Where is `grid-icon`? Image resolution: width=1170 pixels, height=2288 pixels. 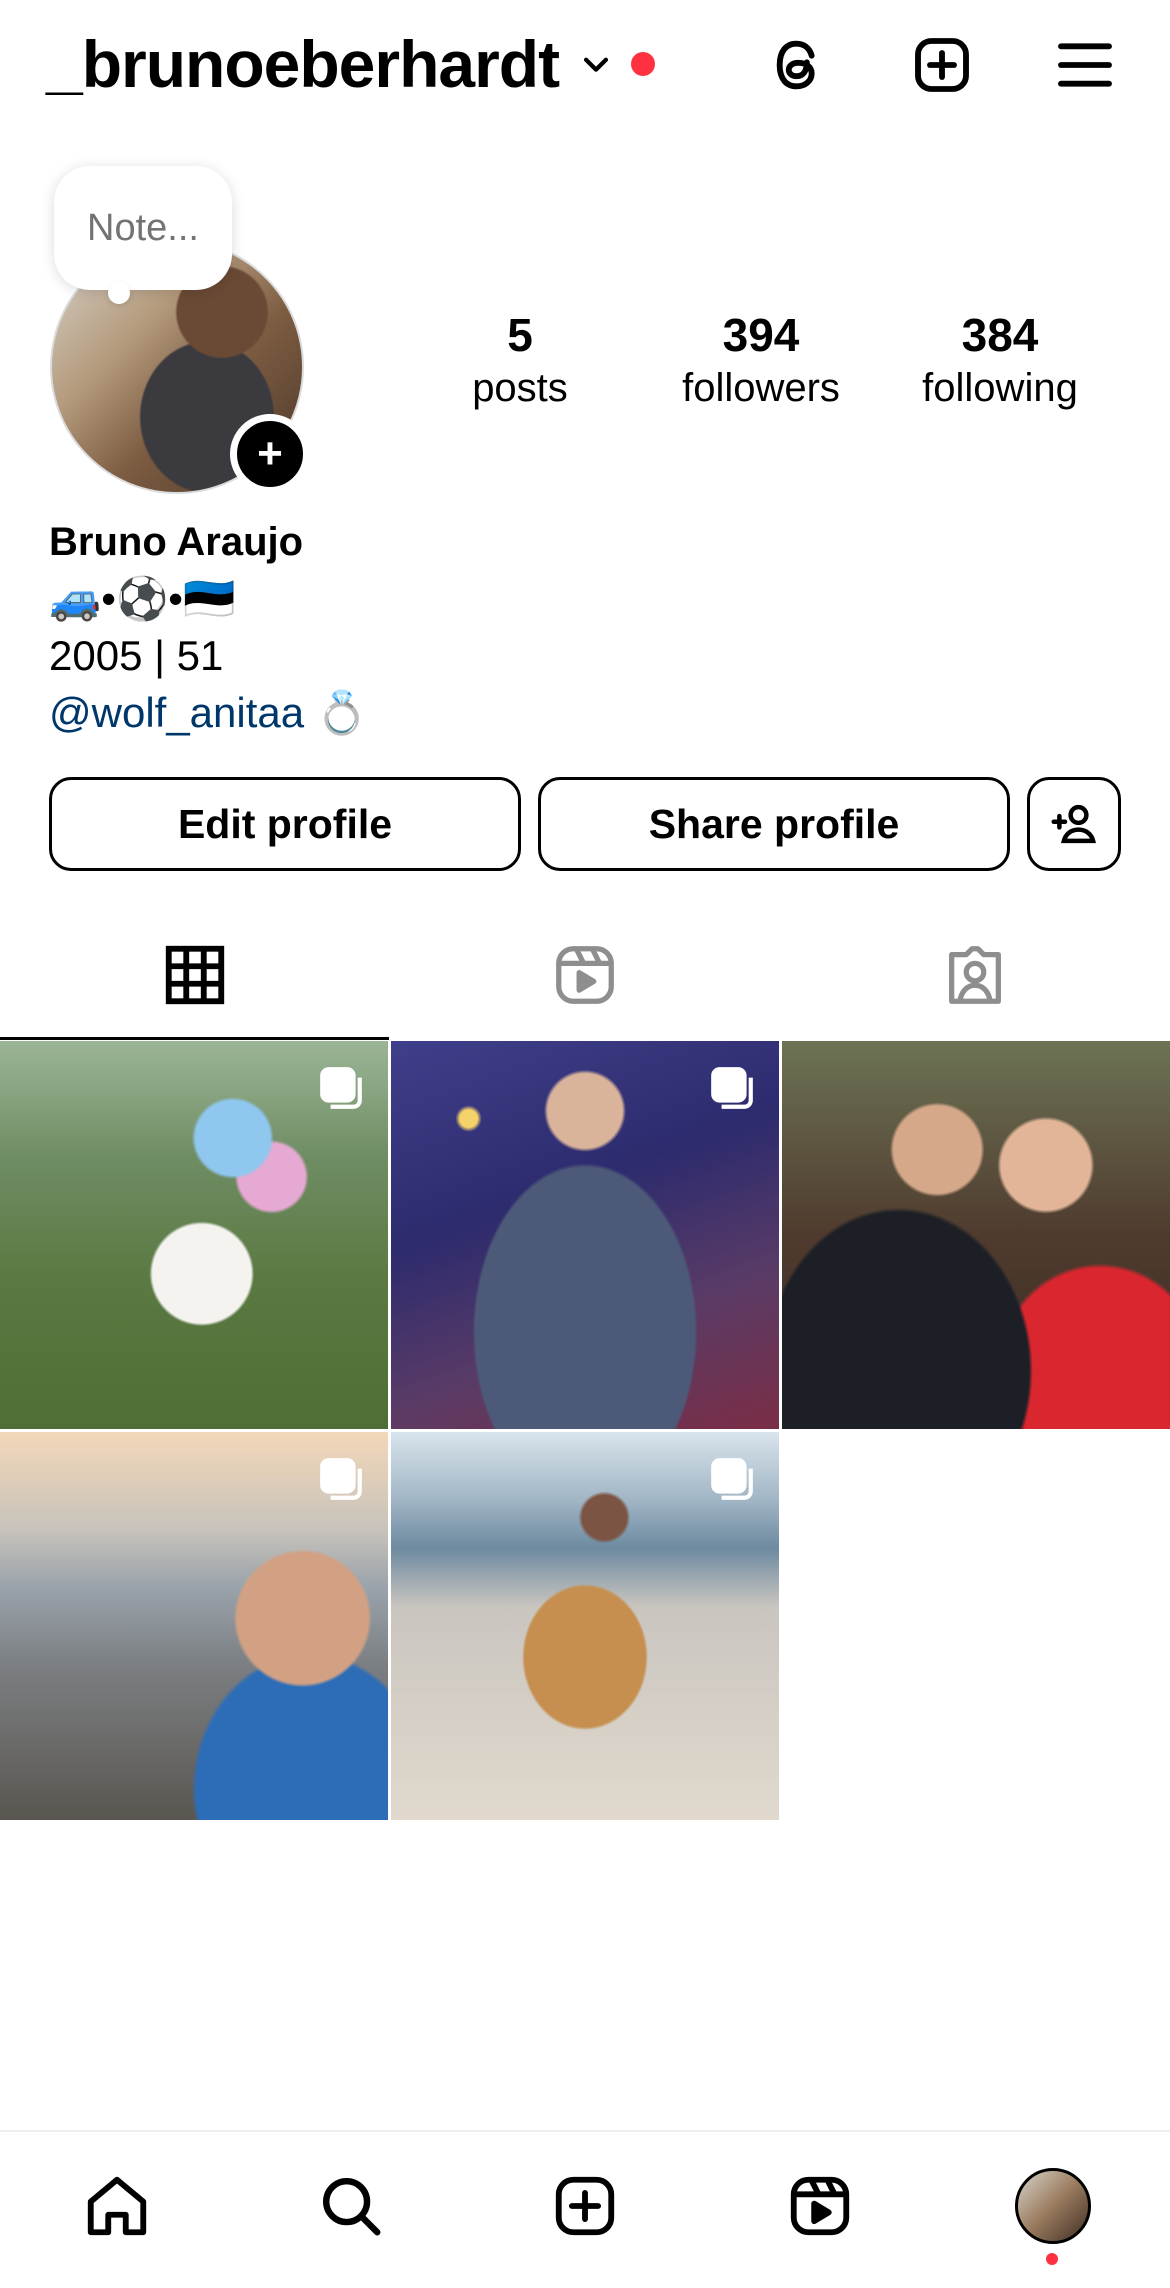
grid-icon is located at coordinates (195, 975).